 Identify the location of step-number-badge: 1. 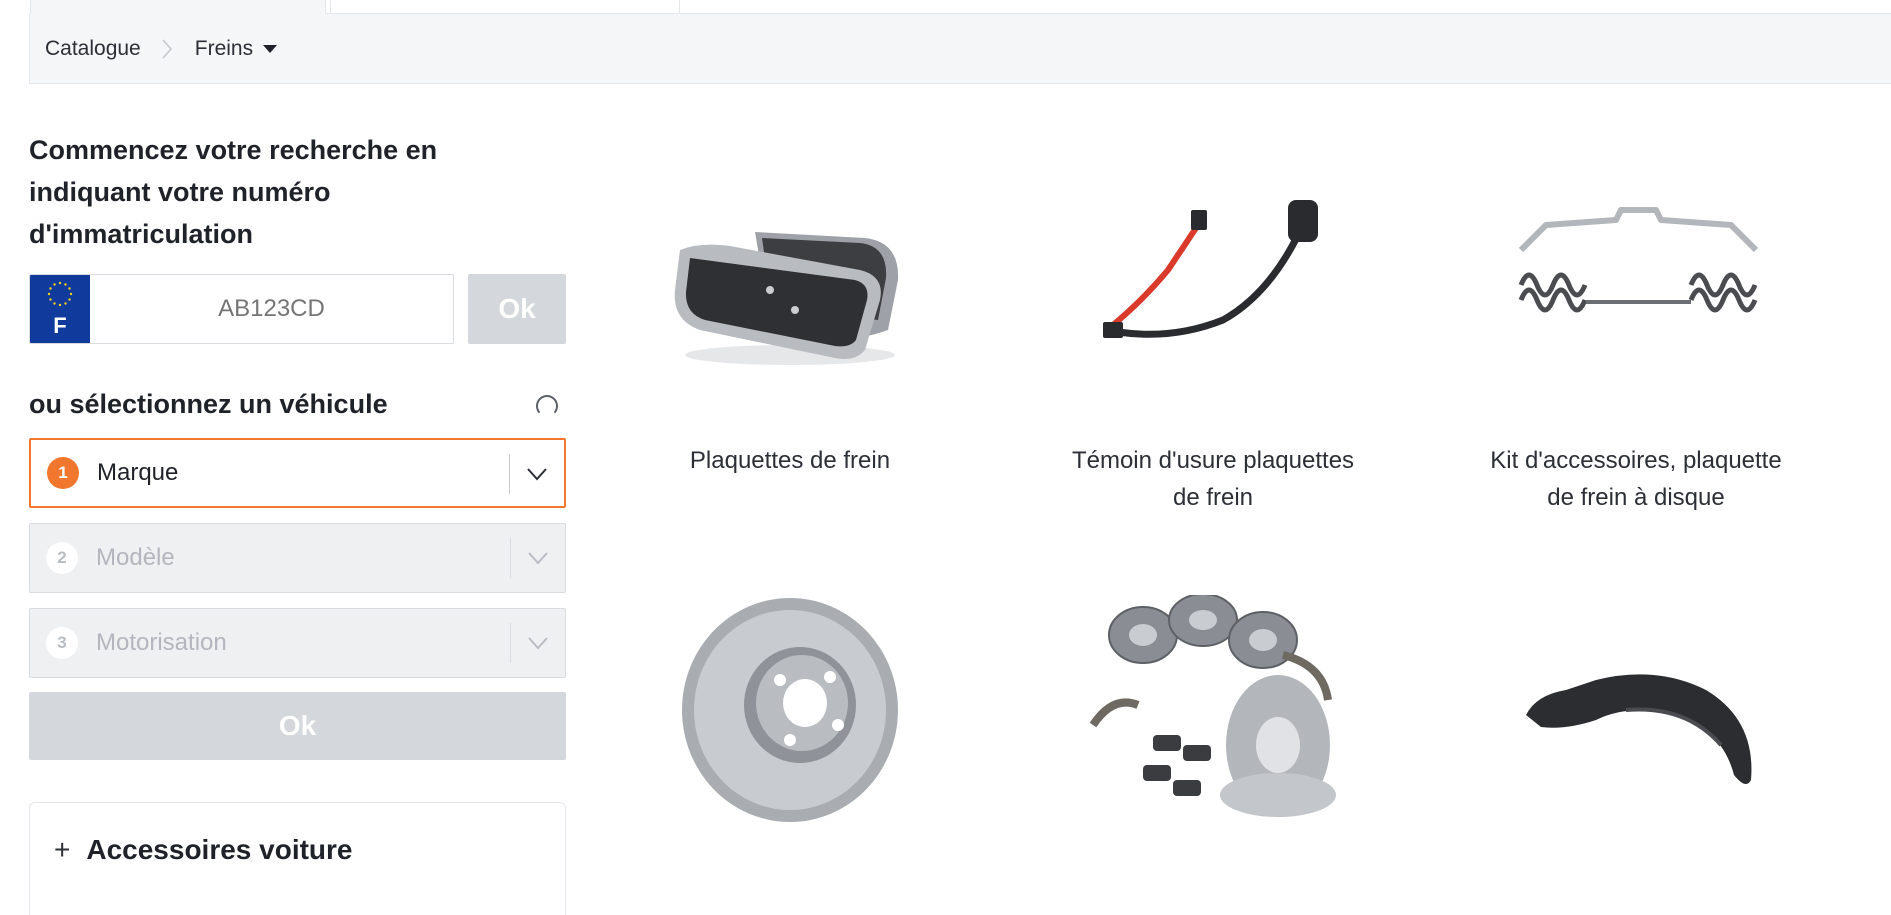
(63, 473).